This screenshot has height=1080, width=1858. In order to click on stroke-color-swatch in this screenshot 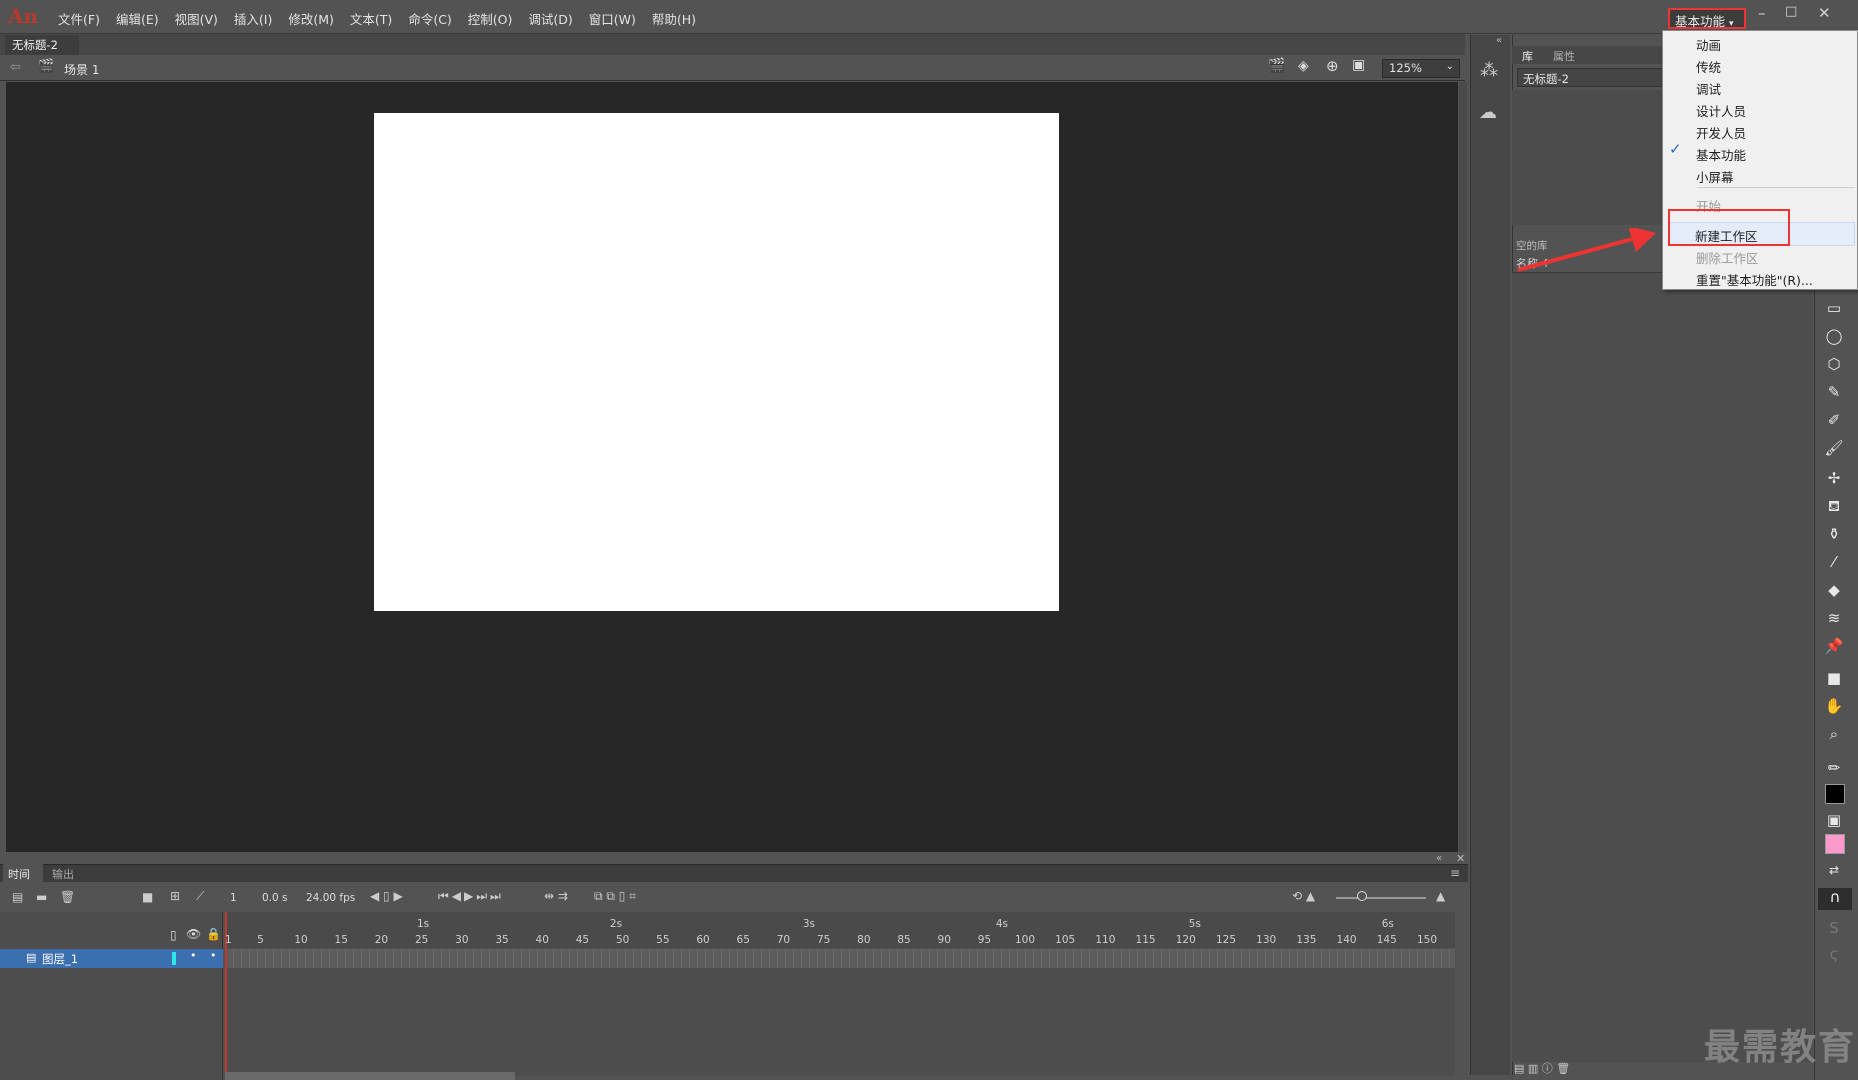, I will do `click(1835, 794)`.